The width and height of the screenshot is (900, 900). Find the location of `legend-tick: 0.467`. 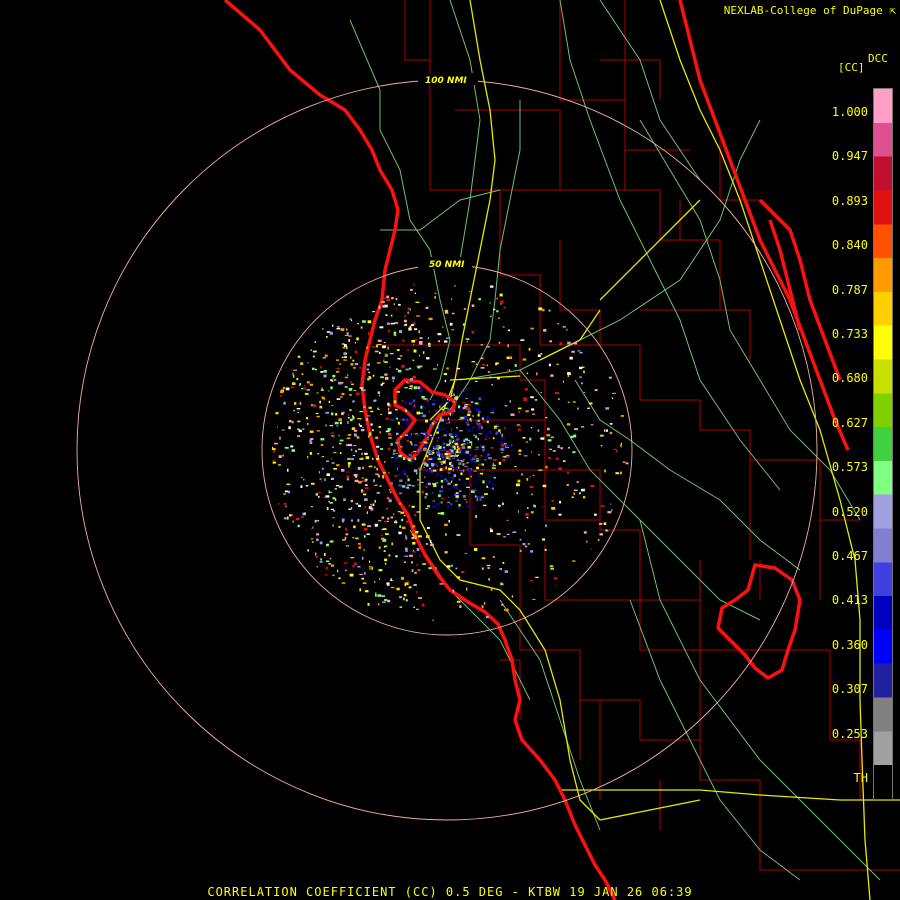

legend-tick: 0.467 is located at coordinates (849, 556).